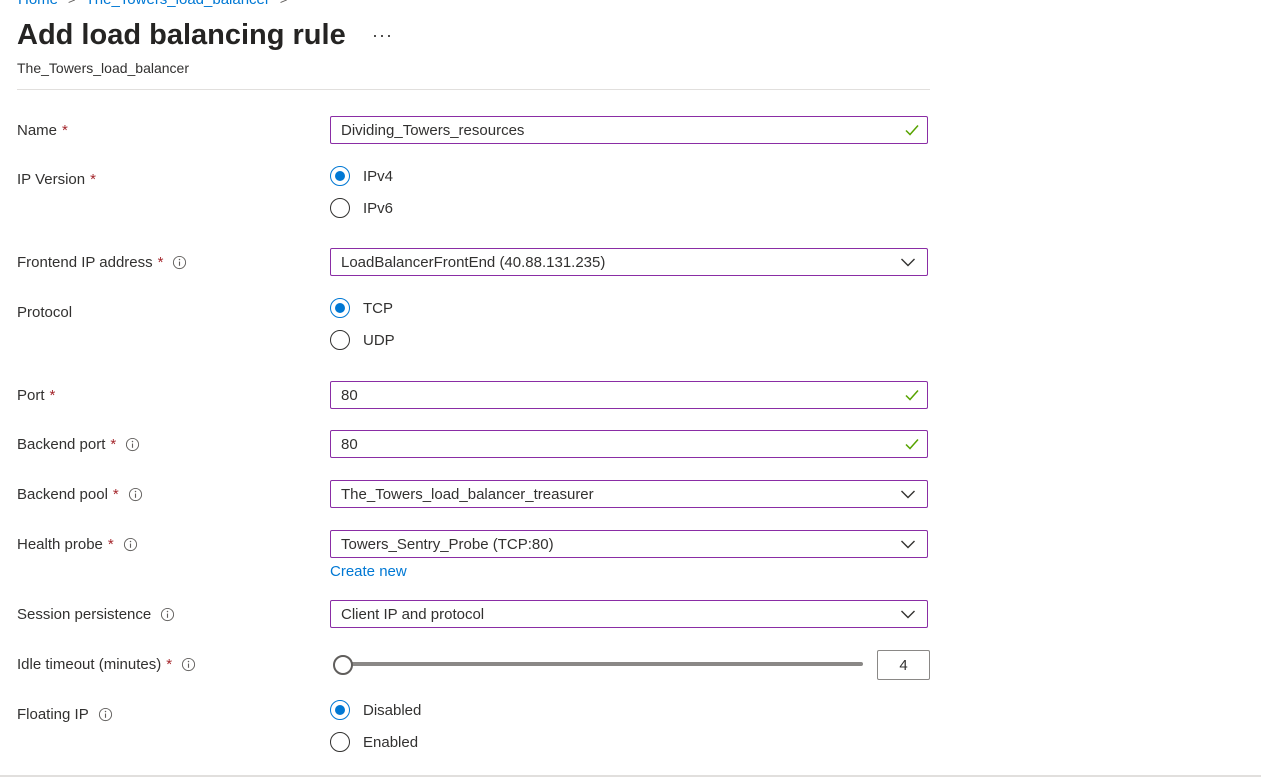 Image resolution: width=1261 pixels, height=777 pixels. Describe the element at coordinates (31, 395) in the screenshot. I see `port-label-text: Port` at that location.